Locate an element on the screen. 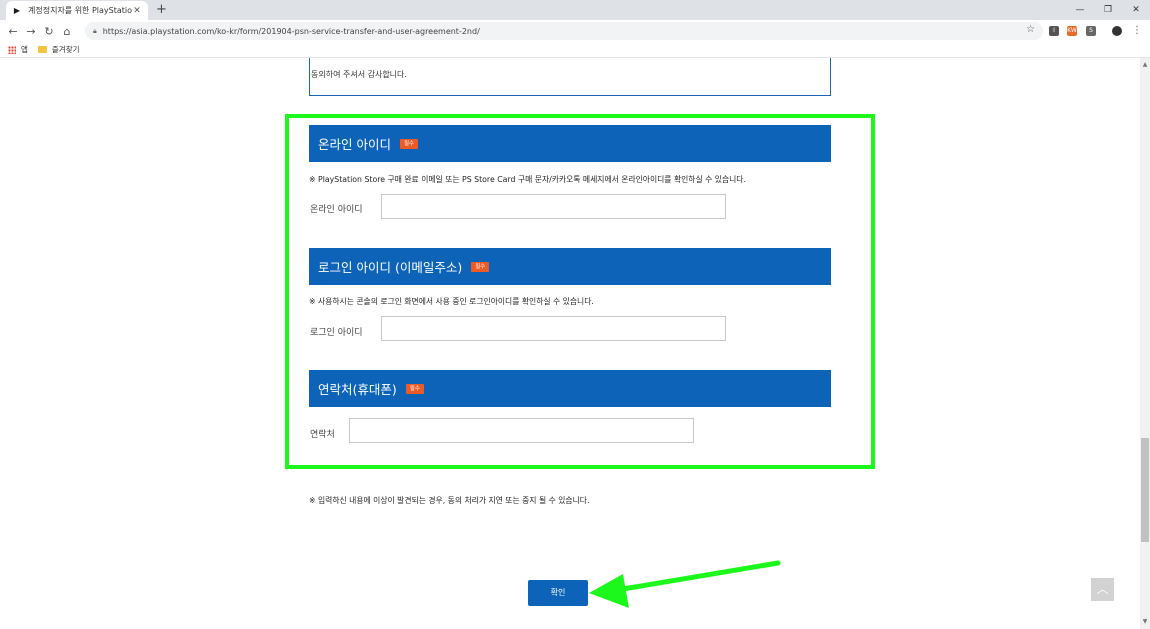 The height and width of the screenshot is (629, 1150). bookmarks-bar: 앱 즐겨찾기 is located at coordinates (575, 50).